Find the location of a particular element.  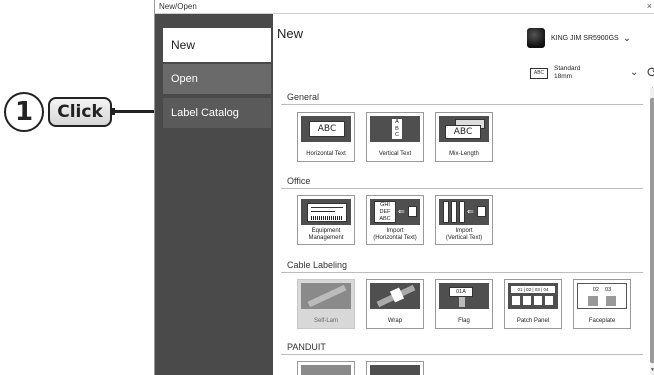

template-label: Vertical Text is located at coordinates (395, 154).